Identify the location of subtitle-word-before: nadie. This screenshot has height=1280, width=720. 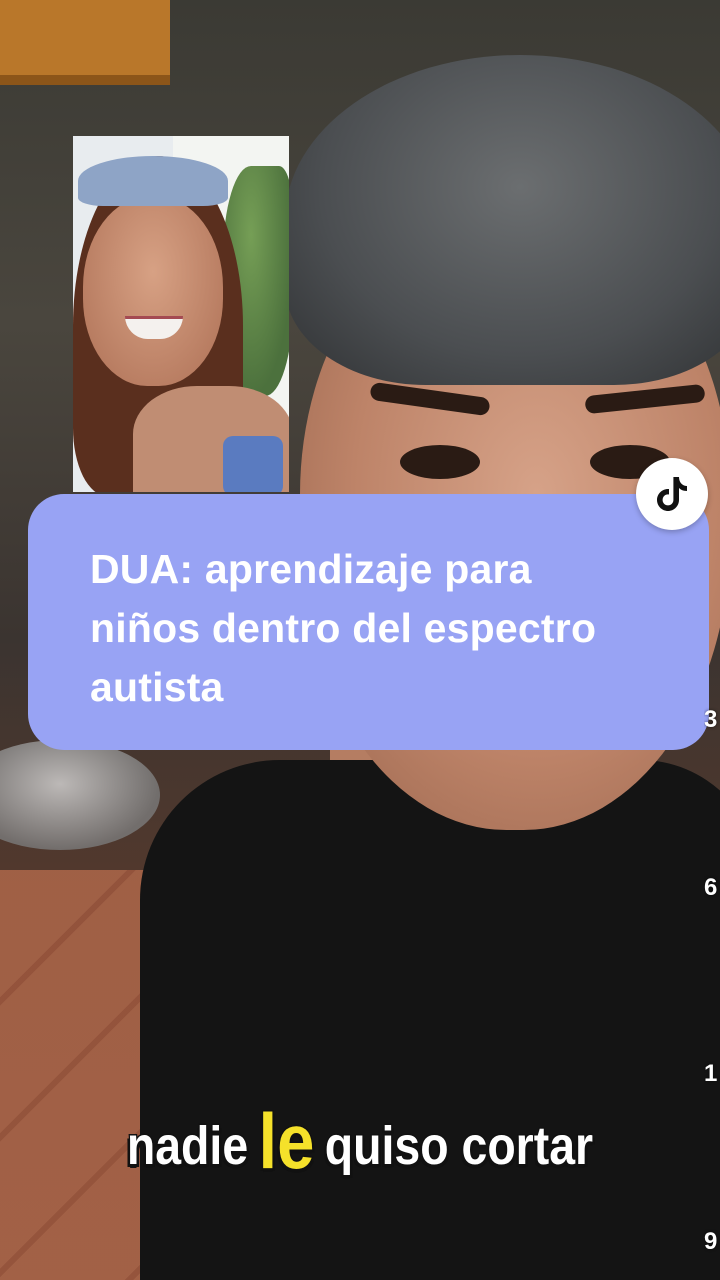
(188, 1146).